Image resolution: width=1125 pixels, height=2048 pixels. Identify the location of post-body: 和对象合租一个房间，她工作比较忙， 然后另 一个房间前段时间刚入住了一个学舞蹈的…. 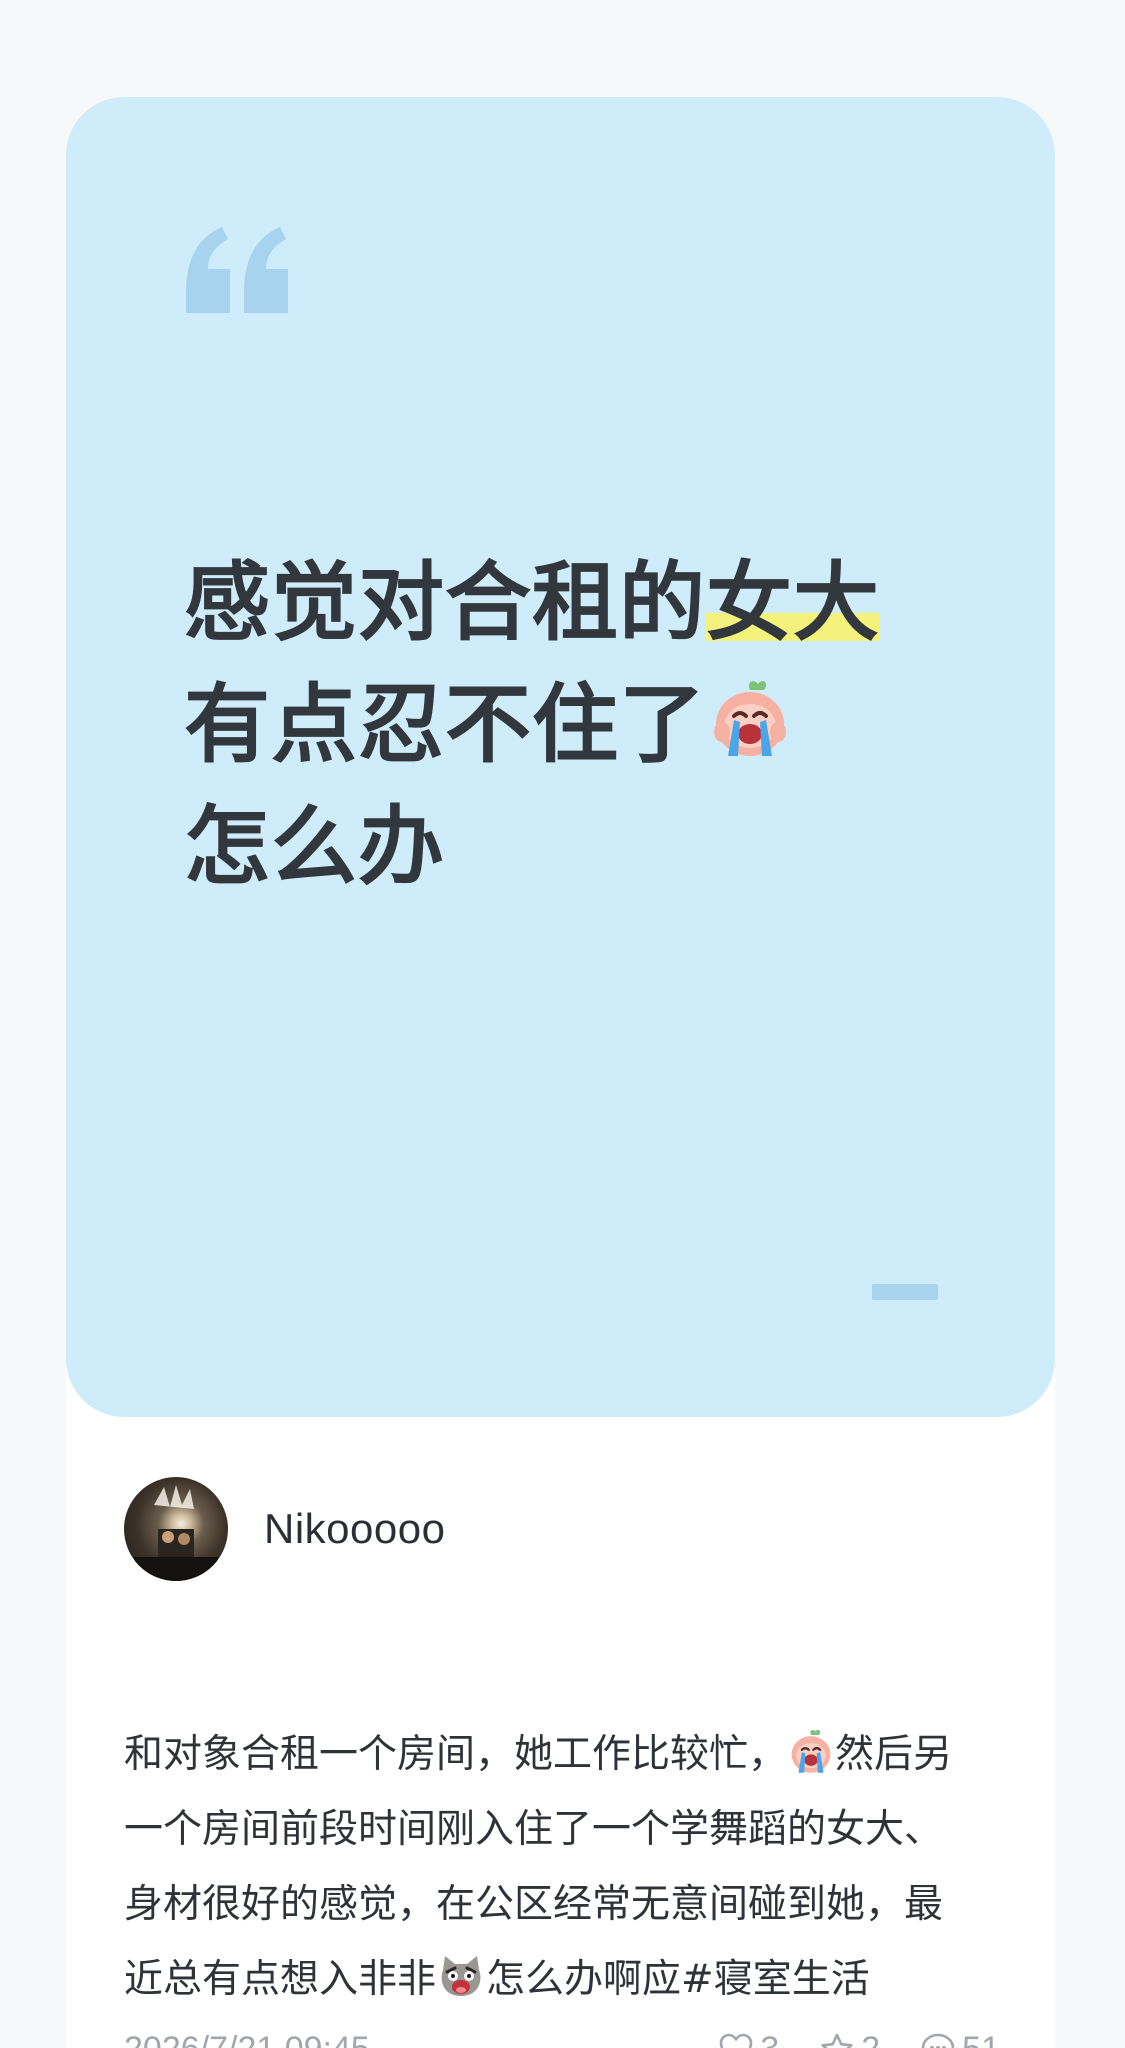
(564, 1867).